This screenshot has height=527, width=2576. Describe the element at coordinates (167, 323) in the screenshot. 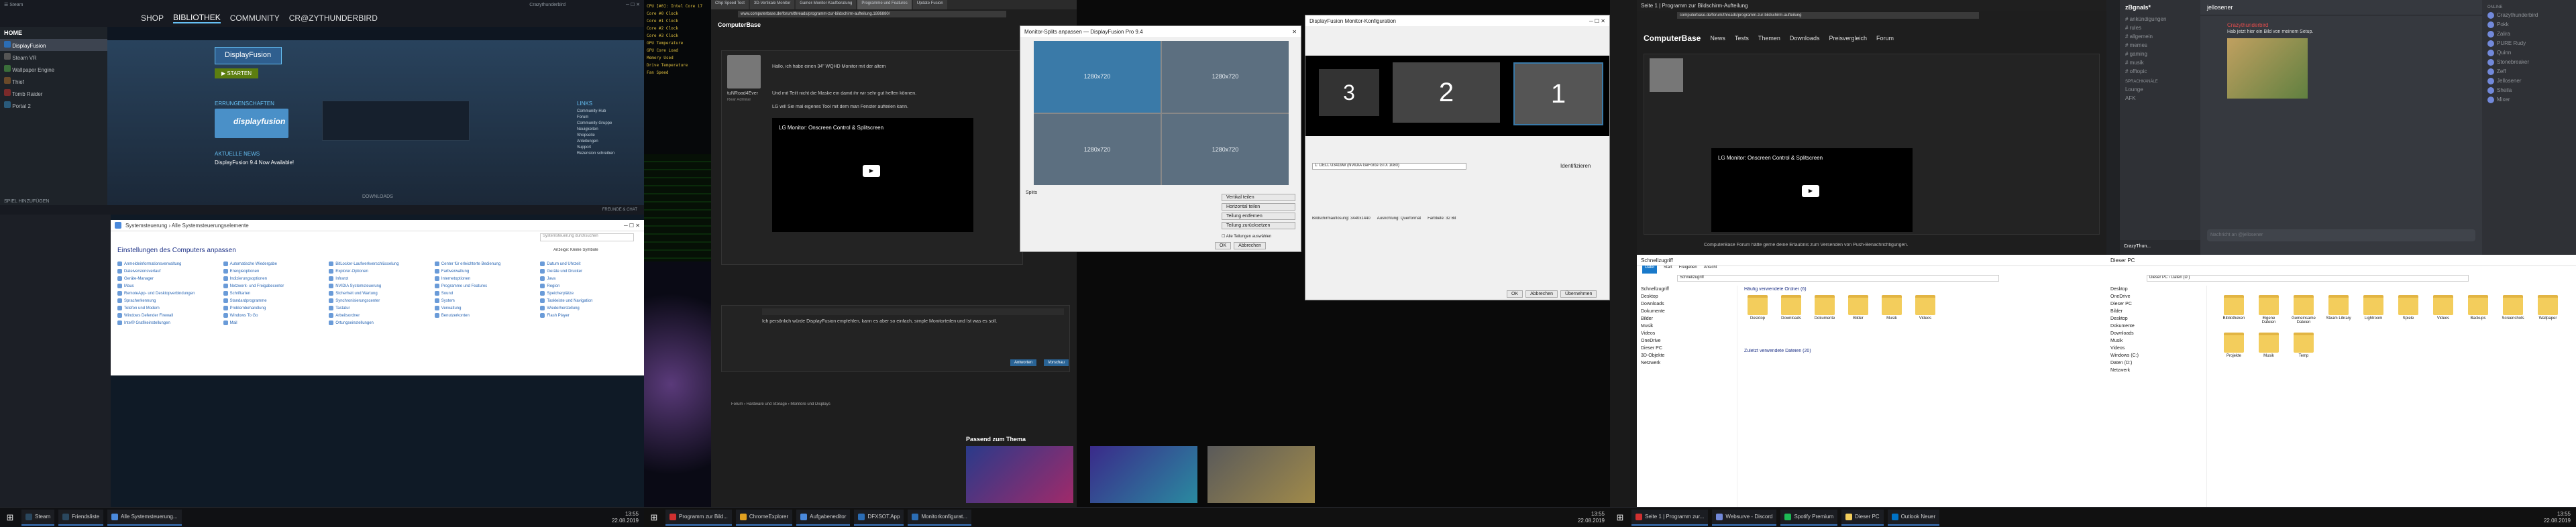

I see `control-panel-item: Intel® Grafikeinstellungen` at that location.